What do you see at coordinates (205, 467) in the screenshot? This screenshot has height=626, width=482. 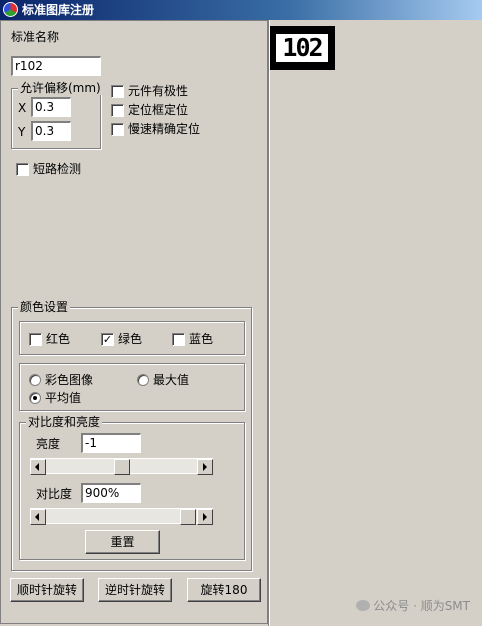 I see `brightness-right-arrow-icon` at bounding box center [205, 467].